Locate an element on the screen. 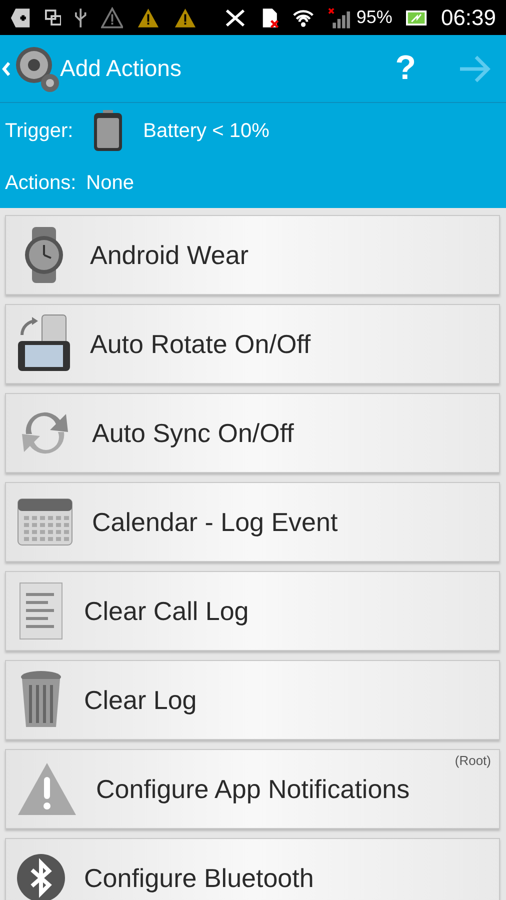  action-label: Android Wear is located at coordinates (169, 255).